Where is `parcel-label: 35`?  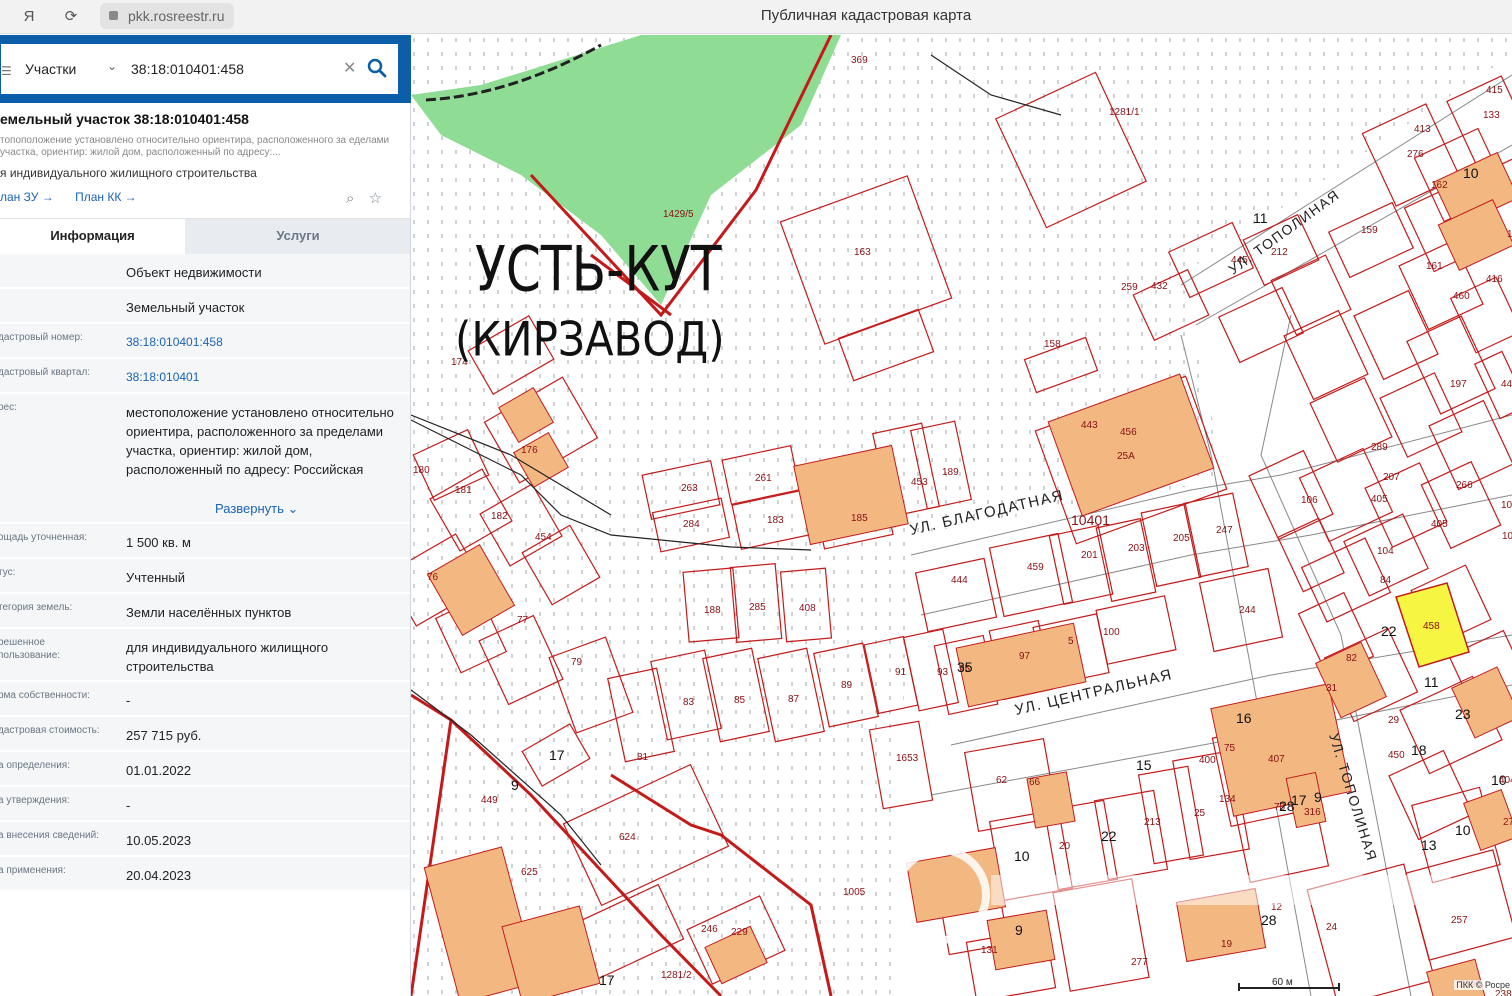 parcel-label: 35 is located at coordinates (965, 667).